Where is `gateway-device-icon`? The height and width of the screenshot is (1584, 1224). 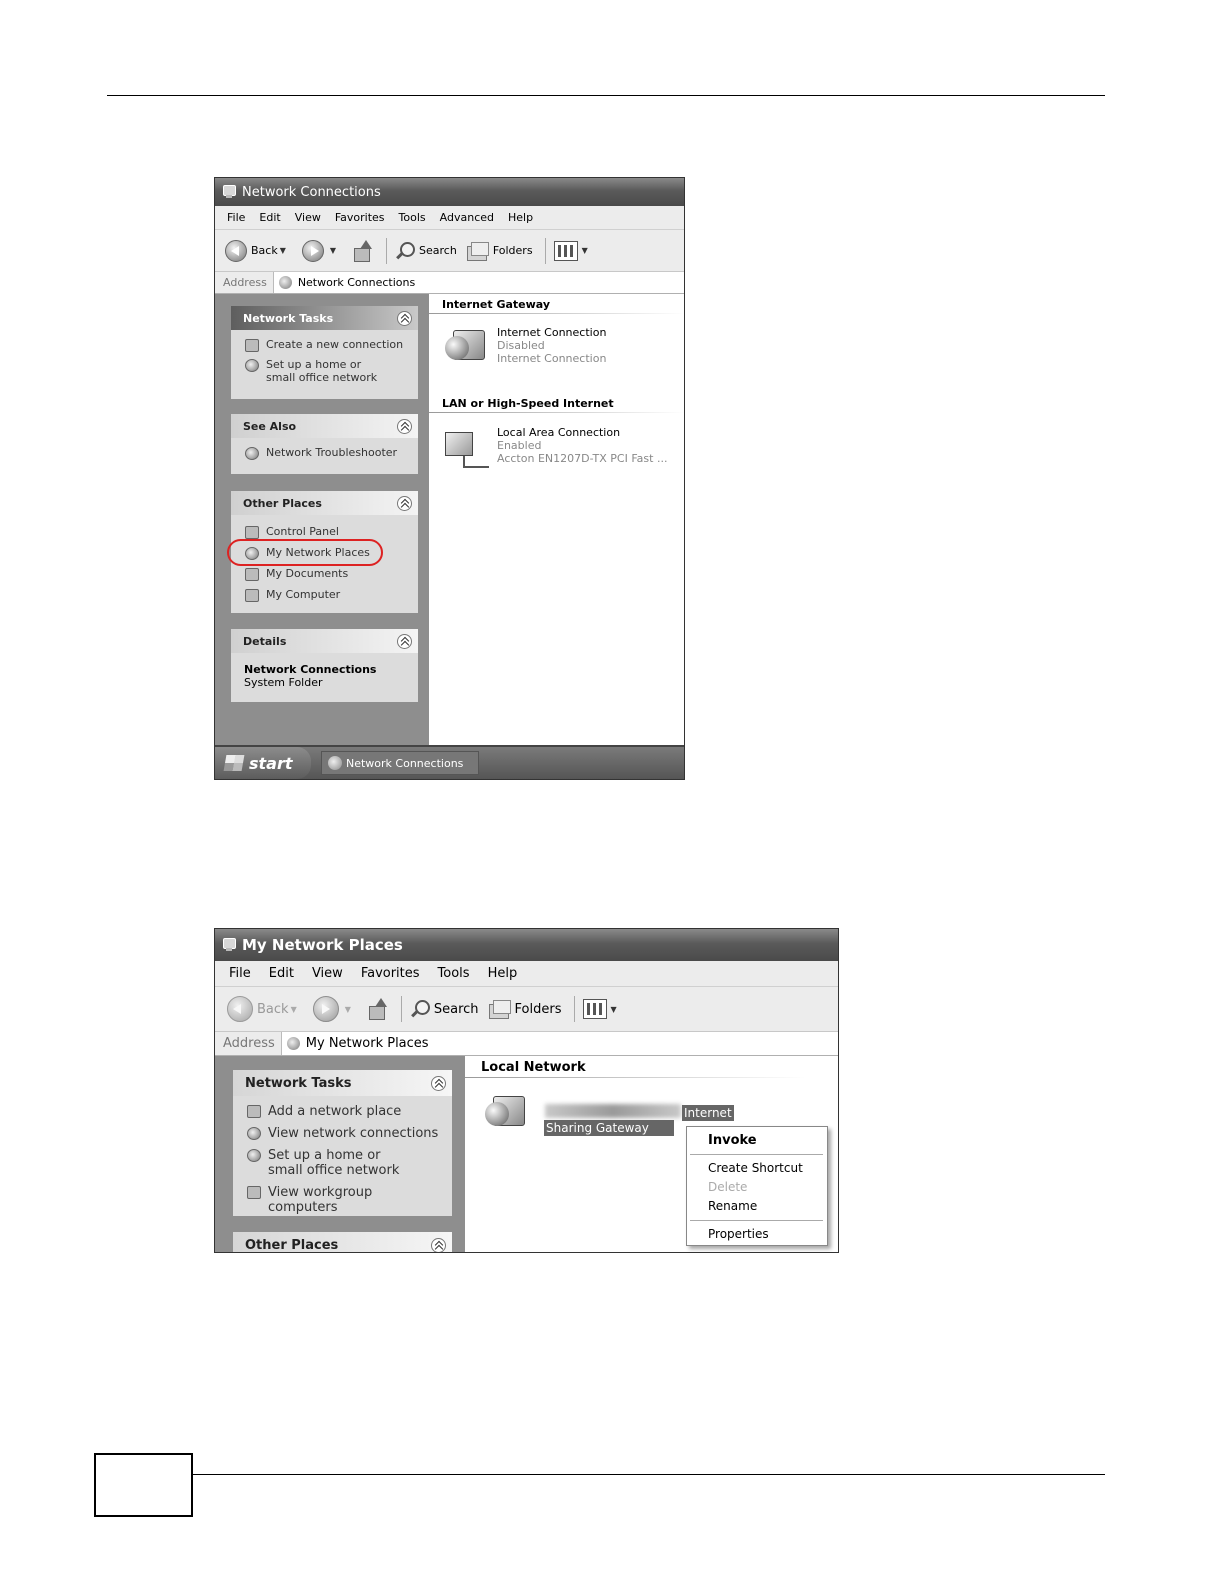
gateway-device-icon is located at coordinates (509, 1120).